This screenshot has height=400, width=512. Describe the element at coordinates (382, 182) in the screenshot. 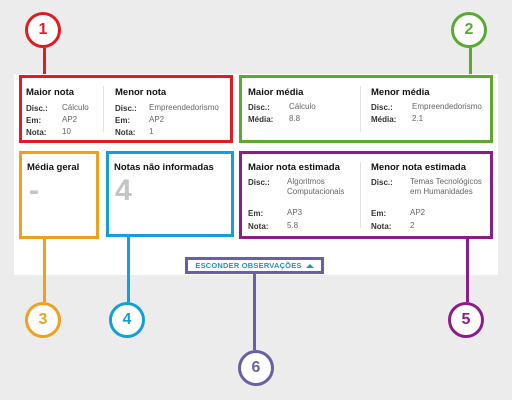

I see `lowest-estimated-disc-label: Disc.:` at that location.